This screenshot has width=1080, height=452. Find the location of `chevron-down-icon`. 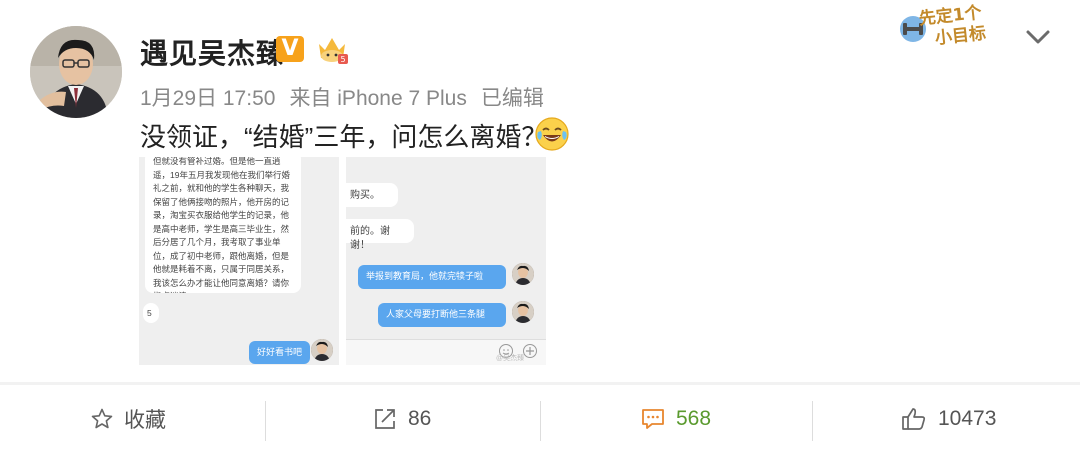

chevron-down-icon is located at coordinates (1038, 37).